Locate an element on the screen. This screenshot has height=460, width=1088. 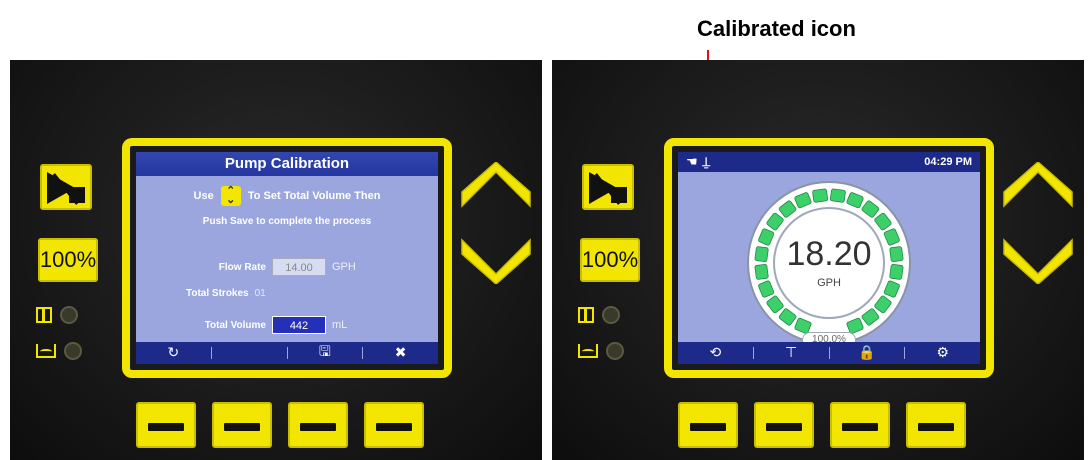
run-screen: ☚ ⍊ 04:29 PM 18.20 GPH 100.0% ⟲ ⊤ 🔒 ⚙ is located at coordinates (829, 258).